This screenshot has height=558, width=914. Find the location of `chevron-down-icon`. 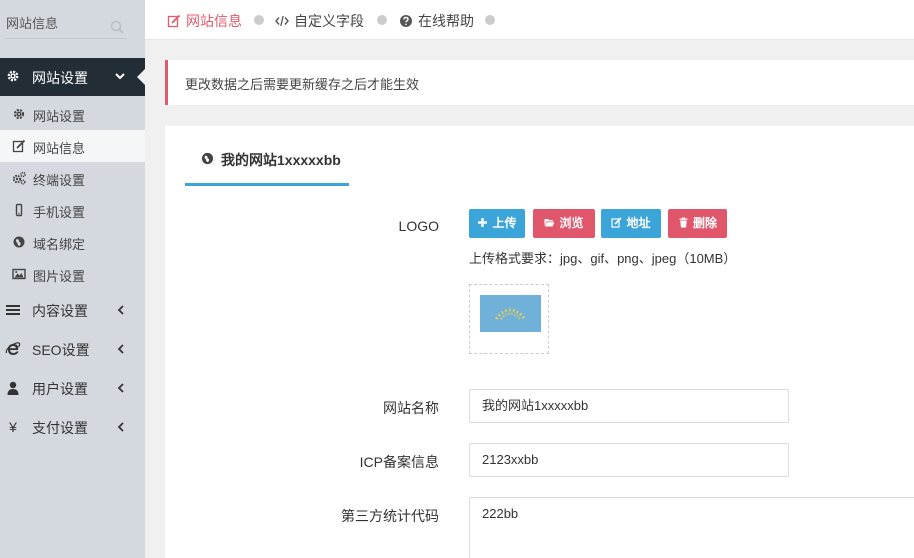

chevron-down-icon is located at coordinates (120, 76).